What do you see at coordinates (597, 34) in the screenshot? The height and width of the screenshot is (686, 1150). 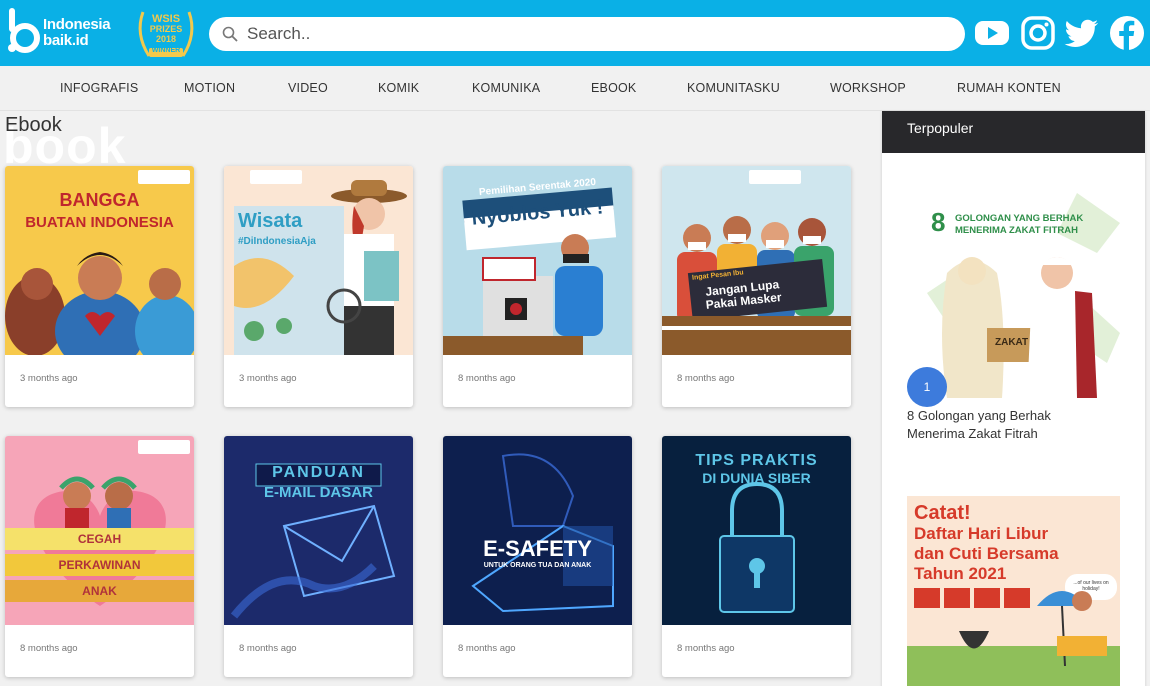 I see `search-input` at bounding box center [597, 34].